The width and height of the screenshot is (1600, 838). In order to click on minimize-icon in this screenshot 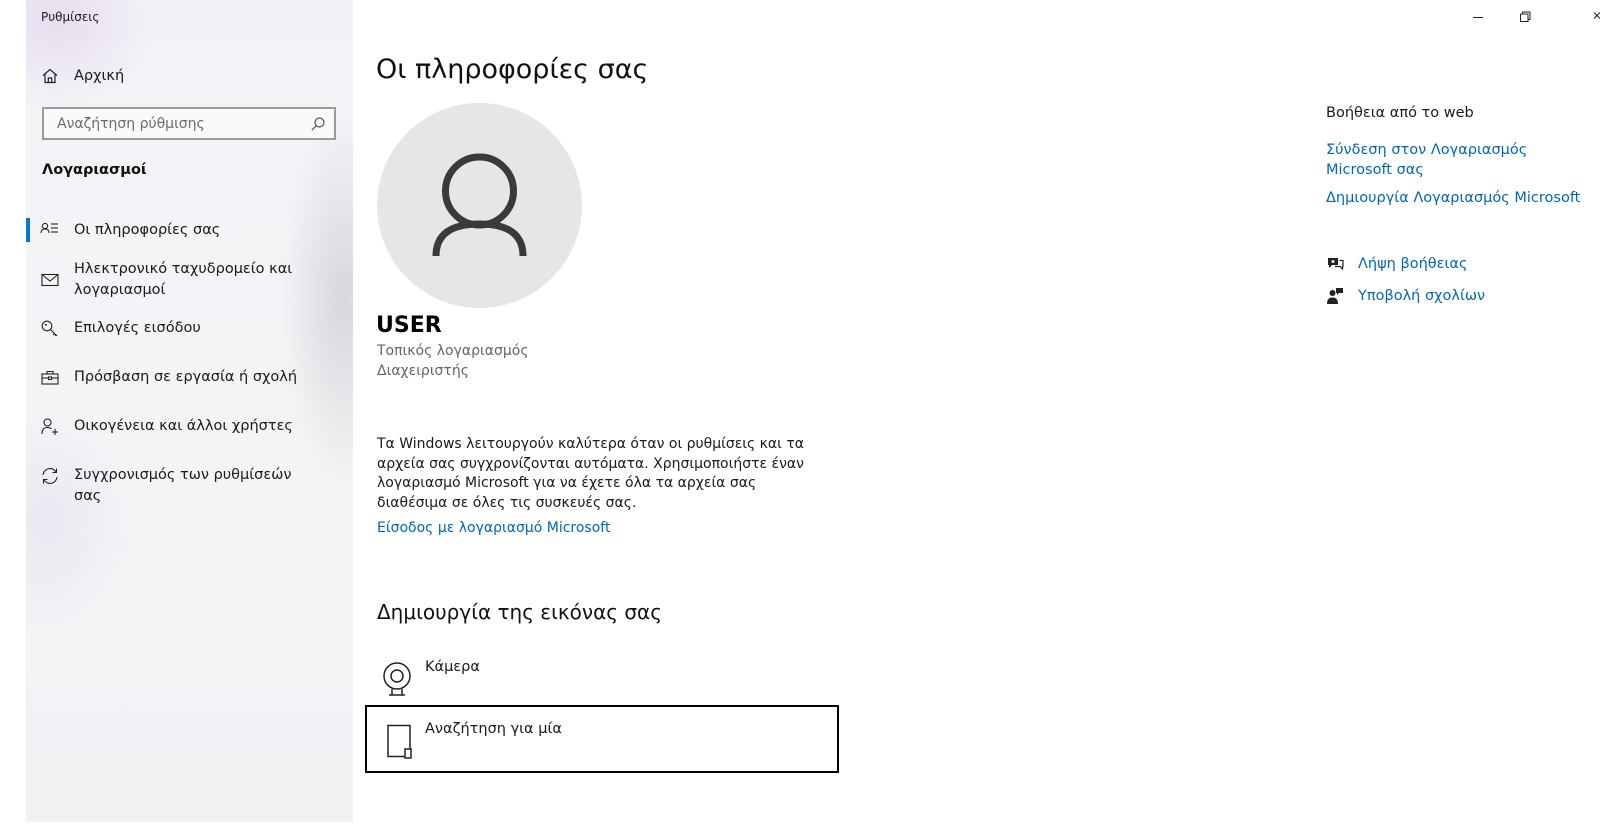, I will do `click(1478, 17)`.